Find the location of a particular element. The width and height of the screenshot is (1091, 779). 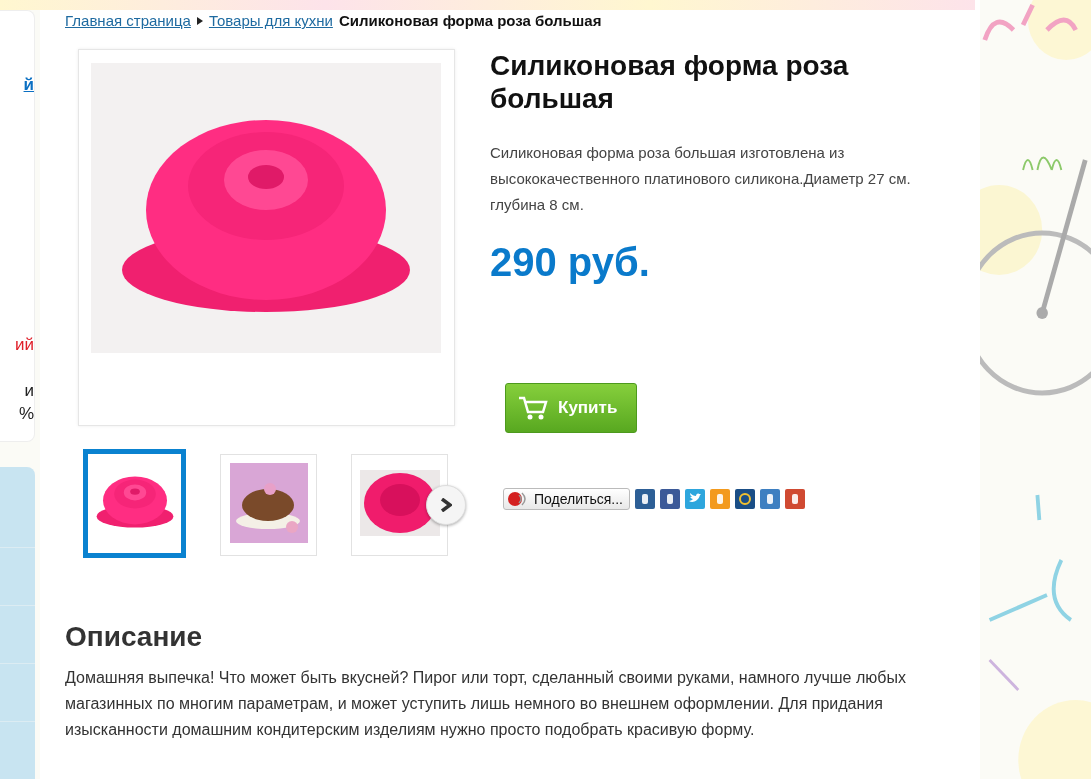

sidebar-text: % is located at coordinates (26, 414).